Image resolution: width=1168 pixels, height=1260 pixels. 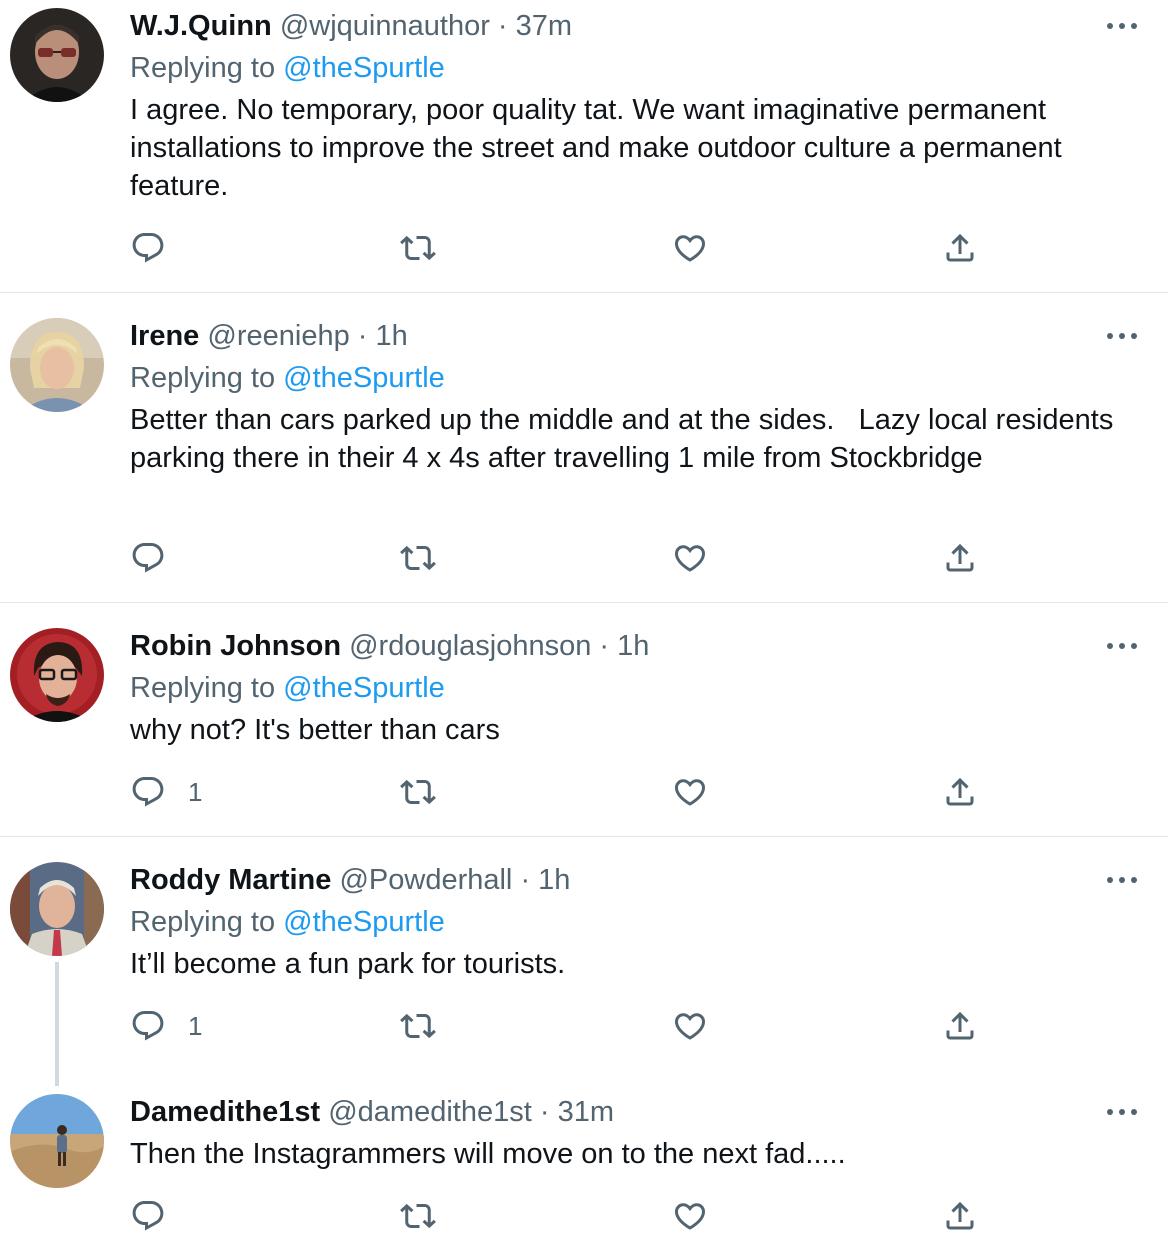 I want to click on display-name: Irene, so click(x=164, y=336).